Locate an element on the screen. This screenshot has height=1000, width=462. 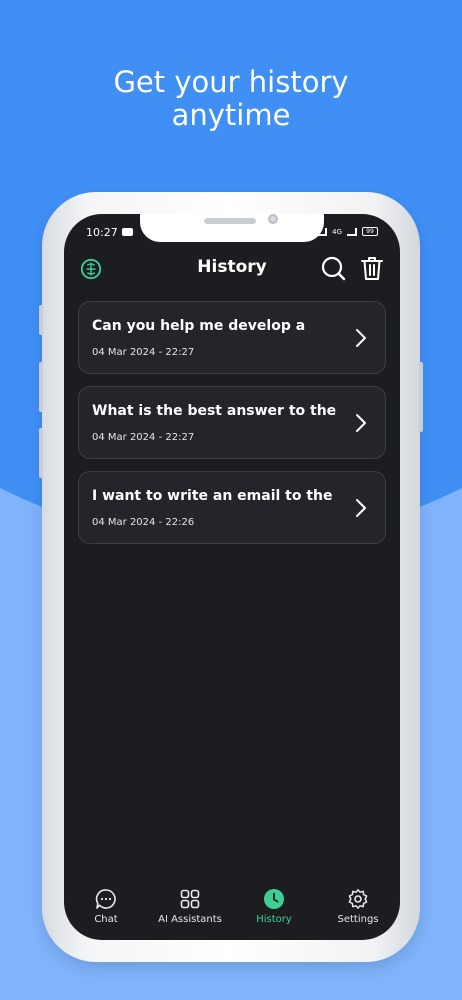
nav-item-history: History is located at coordinates (274, 906).